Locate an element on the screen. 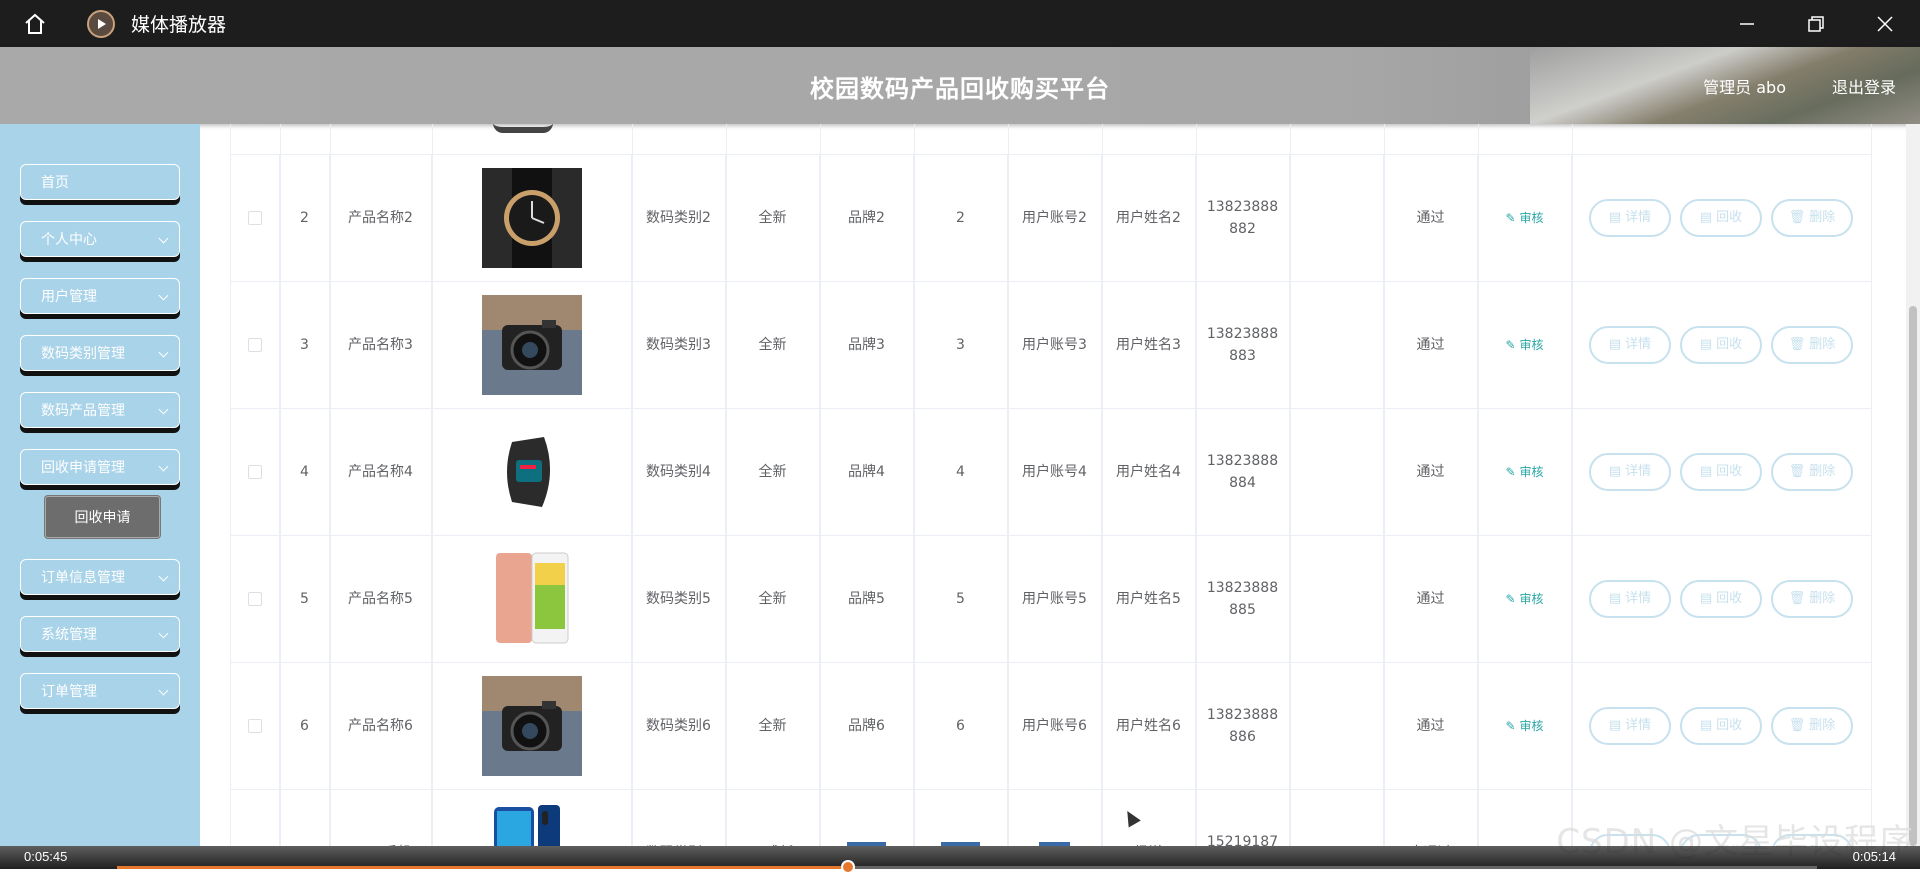 The height and width of the screenshot is (874, 1920). quantity: 5 is located at coordinates (960, 599).